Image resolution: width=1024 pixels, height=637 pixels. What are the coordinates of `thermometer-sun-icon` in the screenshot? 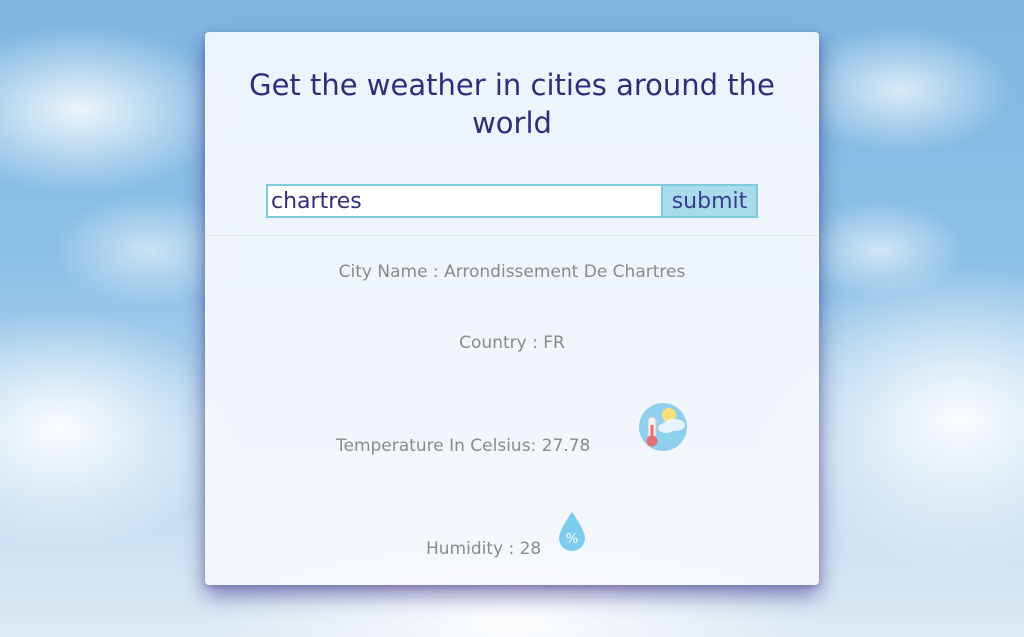 It's located at (663, 427).